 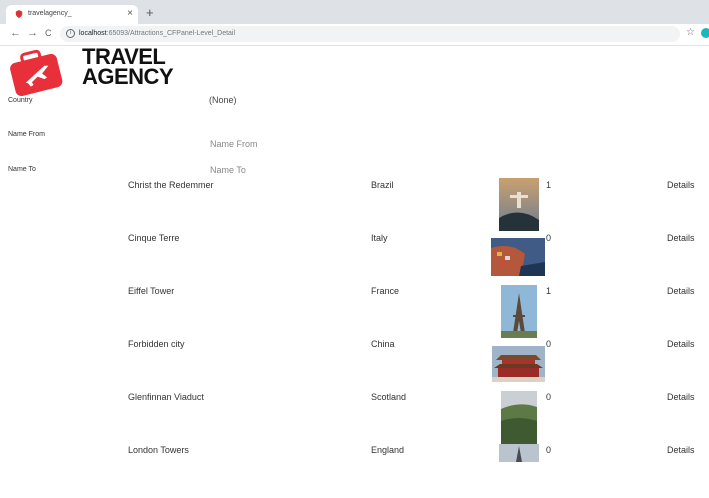 What do you see at coordinates (48, 33) in the screenshot?
I see `reload-icon: C` at bounding box center [48, 33].